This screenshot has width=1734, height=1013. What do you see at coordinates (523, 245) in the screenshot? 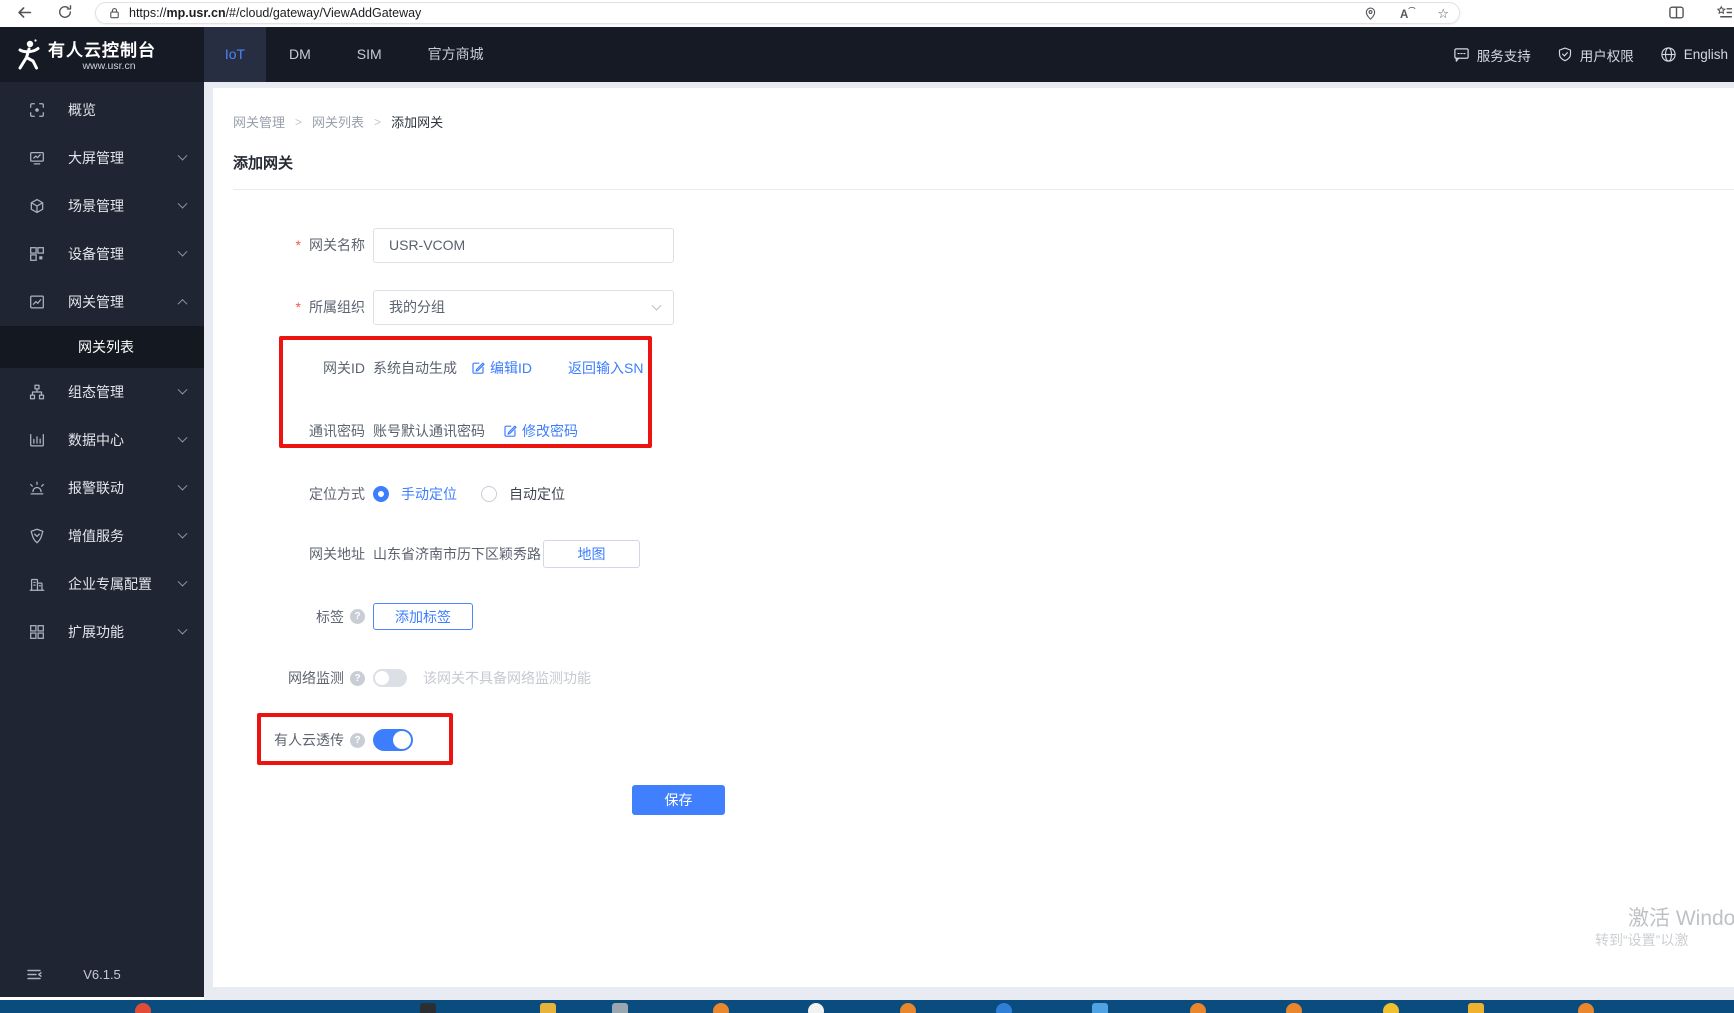
I see `gateway-name-input: USR-VCOM` at bounding box center [523, 245].